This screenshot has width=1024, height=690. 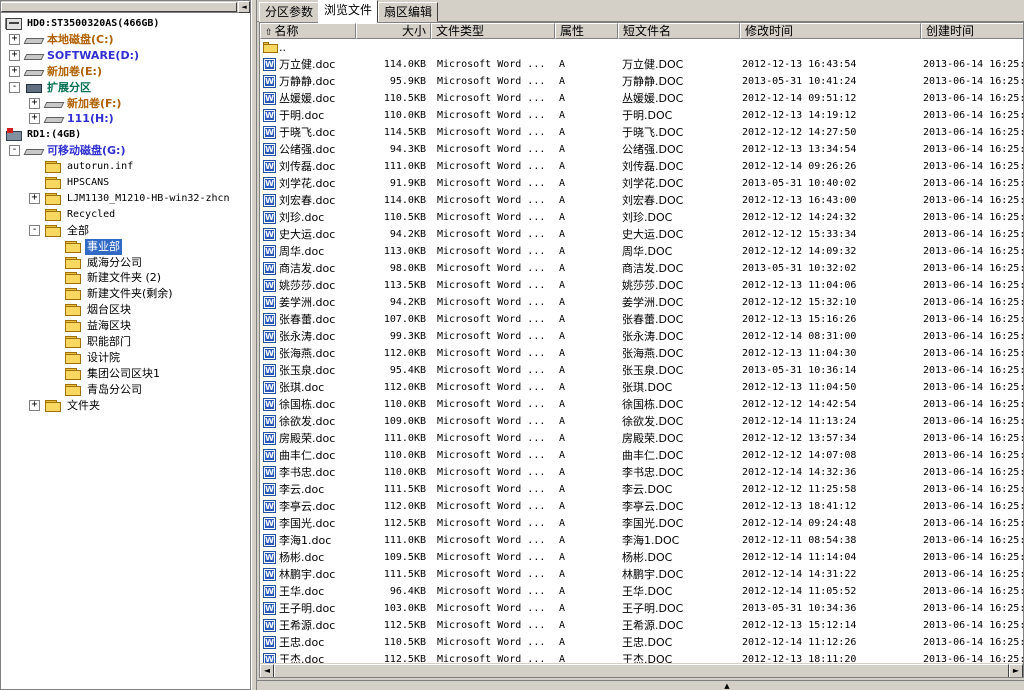 What do you see at coordinates (679, 31) in the screenshot?
I see `column-header-short-name: 短文件名` at bounding box center [679, 31].